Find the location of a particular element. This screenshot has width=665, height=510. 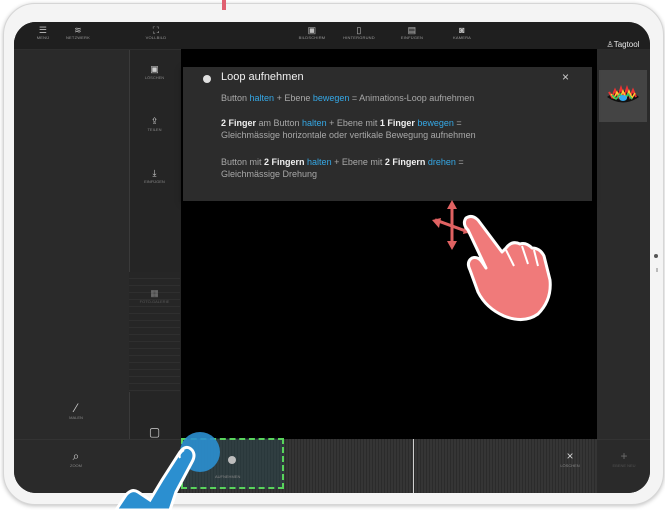

delete-label: LÖSCHEN is located at coordinates (154, 77).